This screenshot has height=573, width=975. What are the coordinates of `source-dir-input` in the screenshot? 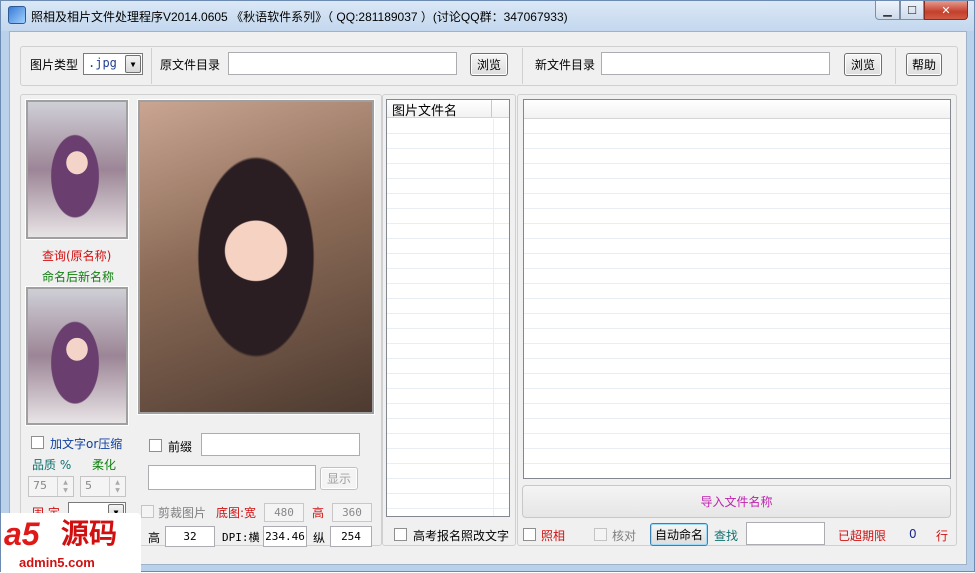 It's located at (342, 63).